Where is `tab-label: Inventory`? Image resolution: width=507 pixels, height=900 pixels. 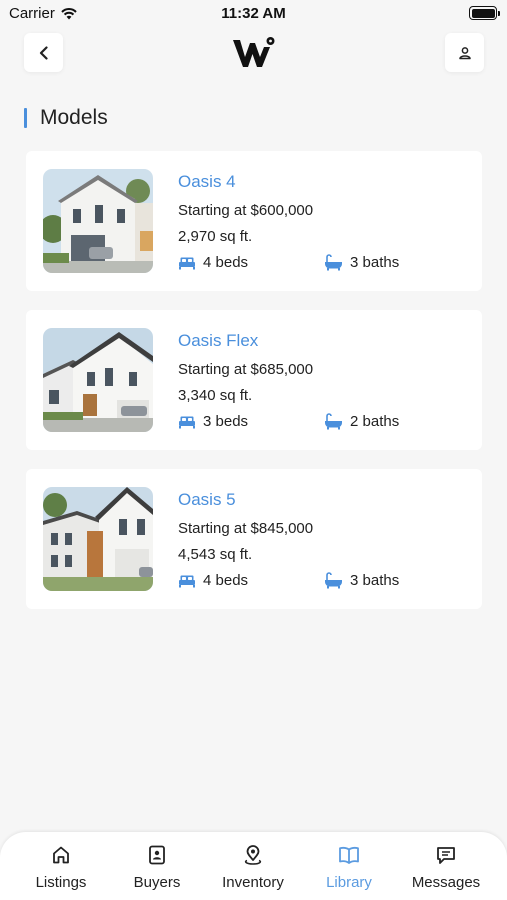
tab-label: Inventory is located at coordinates (253, 882).